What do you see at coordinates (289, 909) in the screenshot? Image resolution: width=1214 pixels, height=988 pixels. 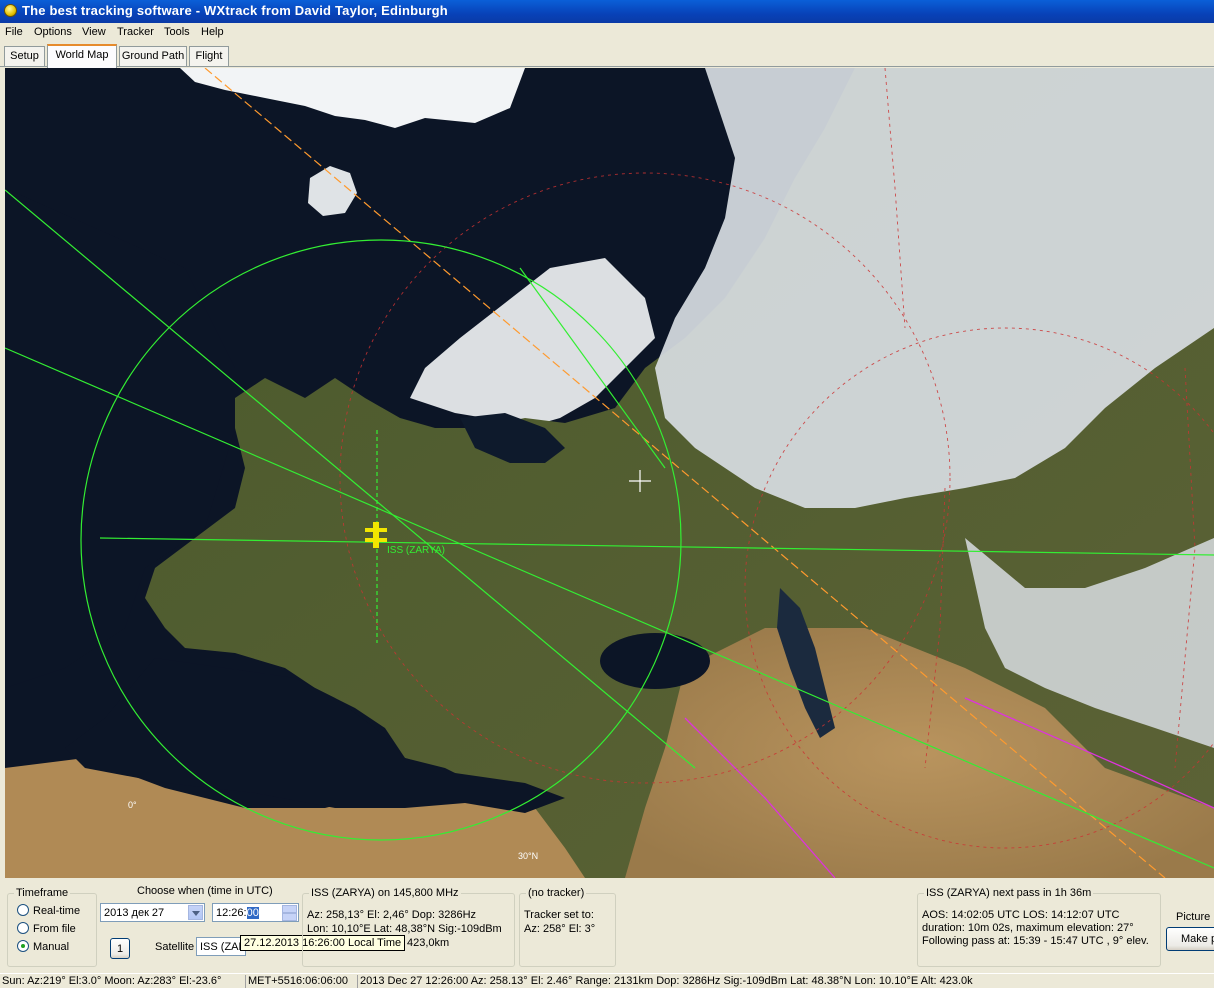 I see `spin-up-icon` at bounding box center [289, 909].